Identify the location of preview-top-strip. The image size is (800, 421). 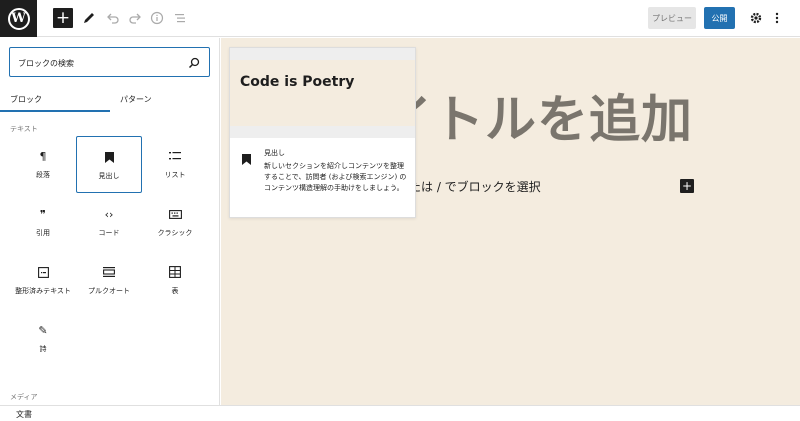
(322, 54).